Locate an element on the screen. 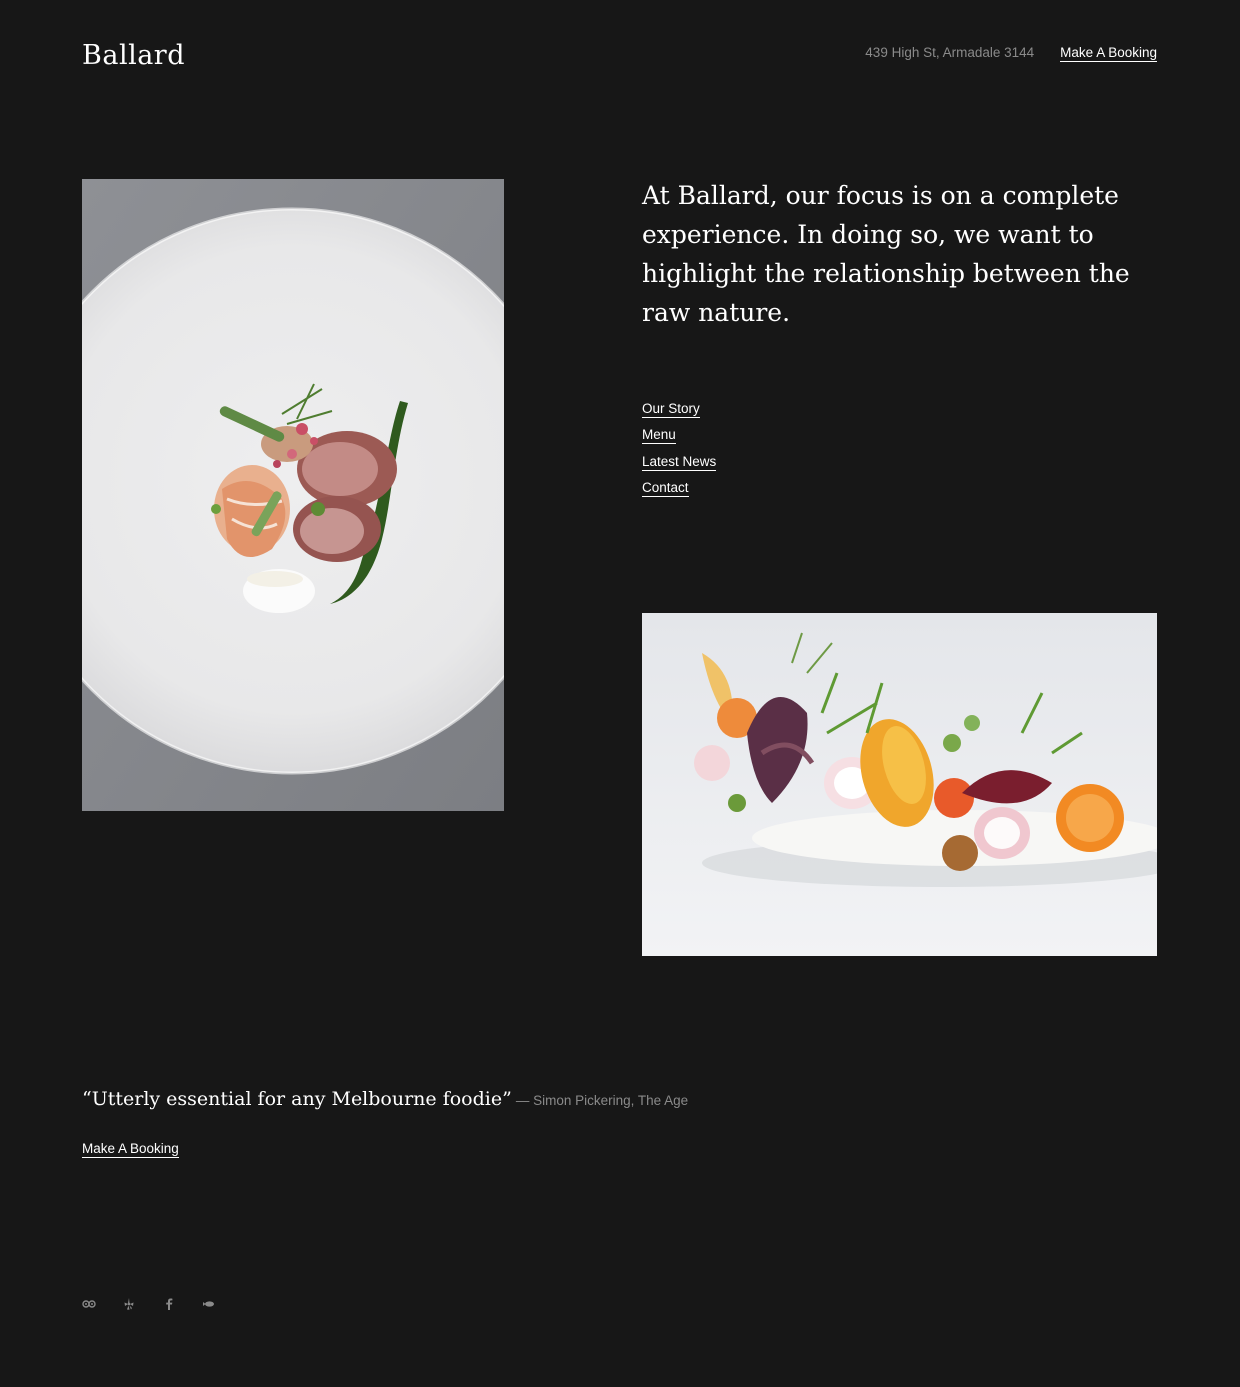 This screenshot has width=1240, height=1387. nav-link-contact: Contact is located at coordinates (665, 488).